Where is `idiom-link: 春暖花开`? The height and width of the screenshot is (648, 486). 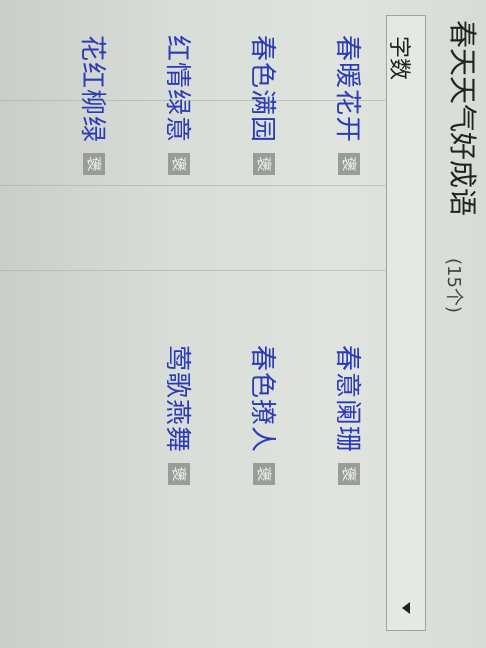 idiom-link: 春暖花开 is located at coordinates (349, 89).